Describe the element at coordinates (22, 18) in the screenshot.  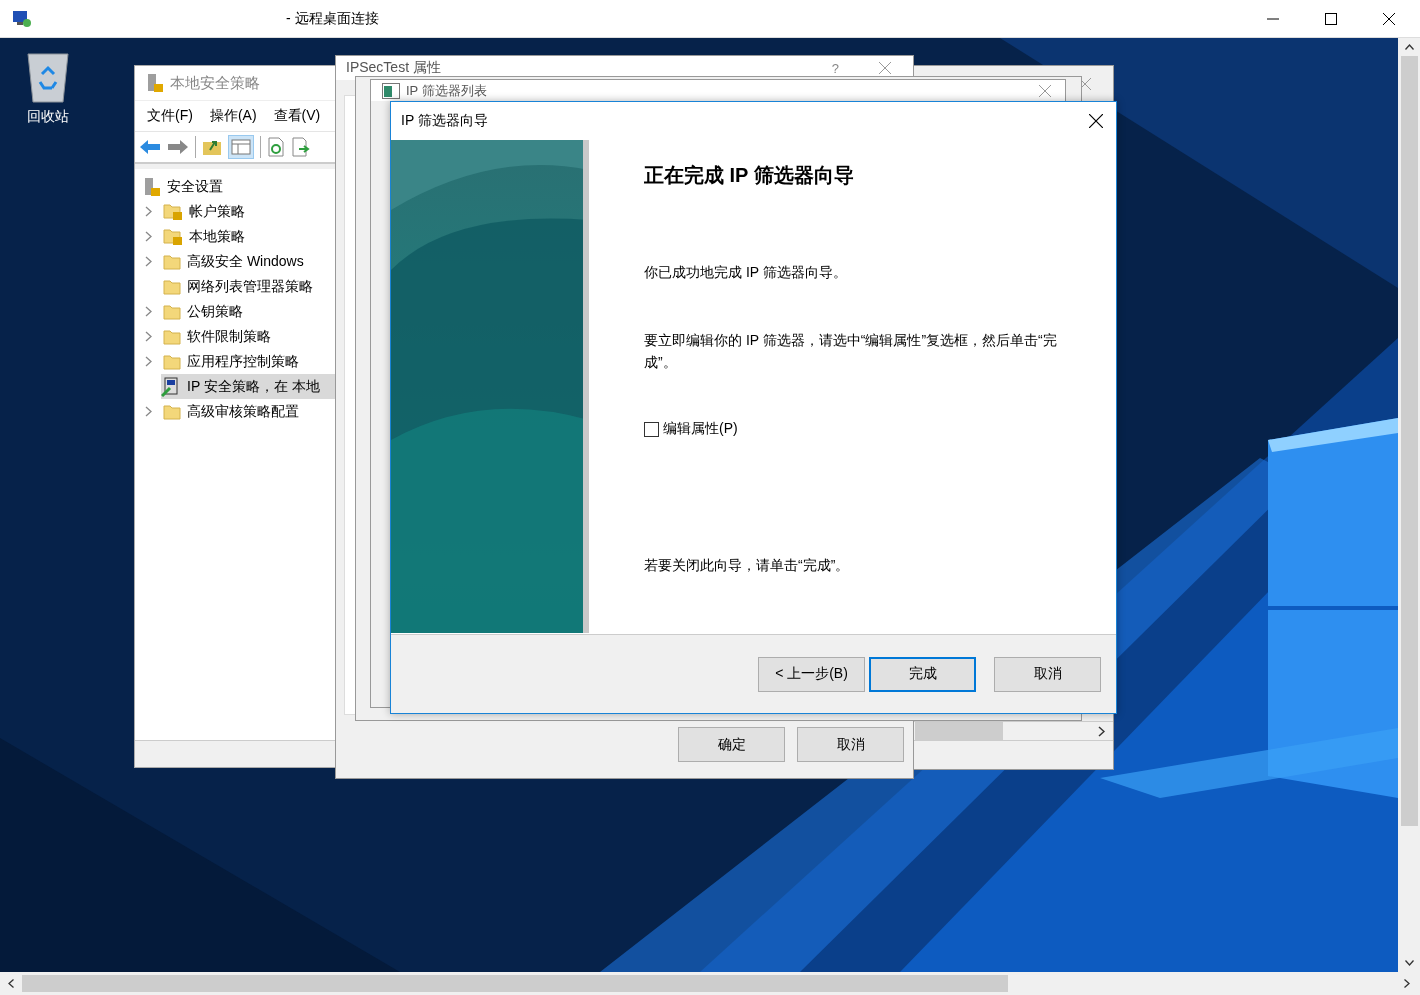
I see `monitor-icon` at that location.